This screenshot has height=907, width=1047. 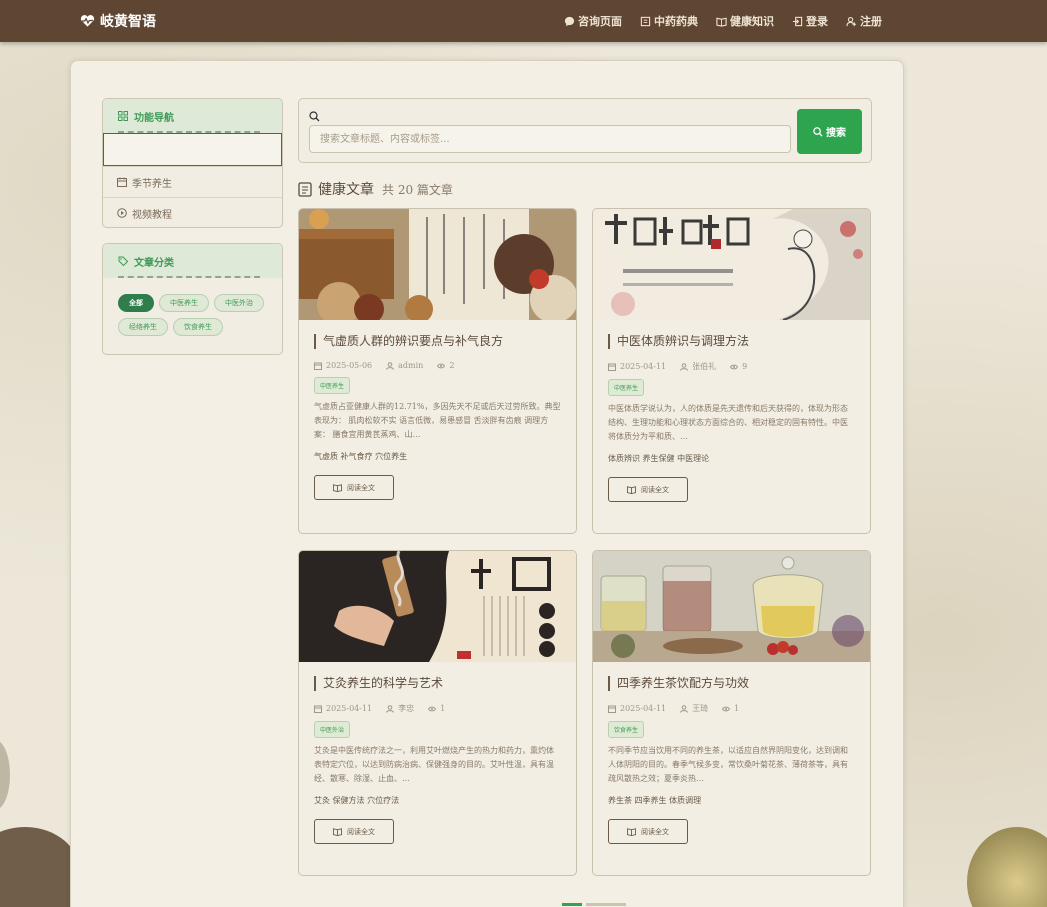 What do you see at coordinates (871, 21) in the screenshot?
I see `nav-register-label: 注册` at bounding box center [871, 21].